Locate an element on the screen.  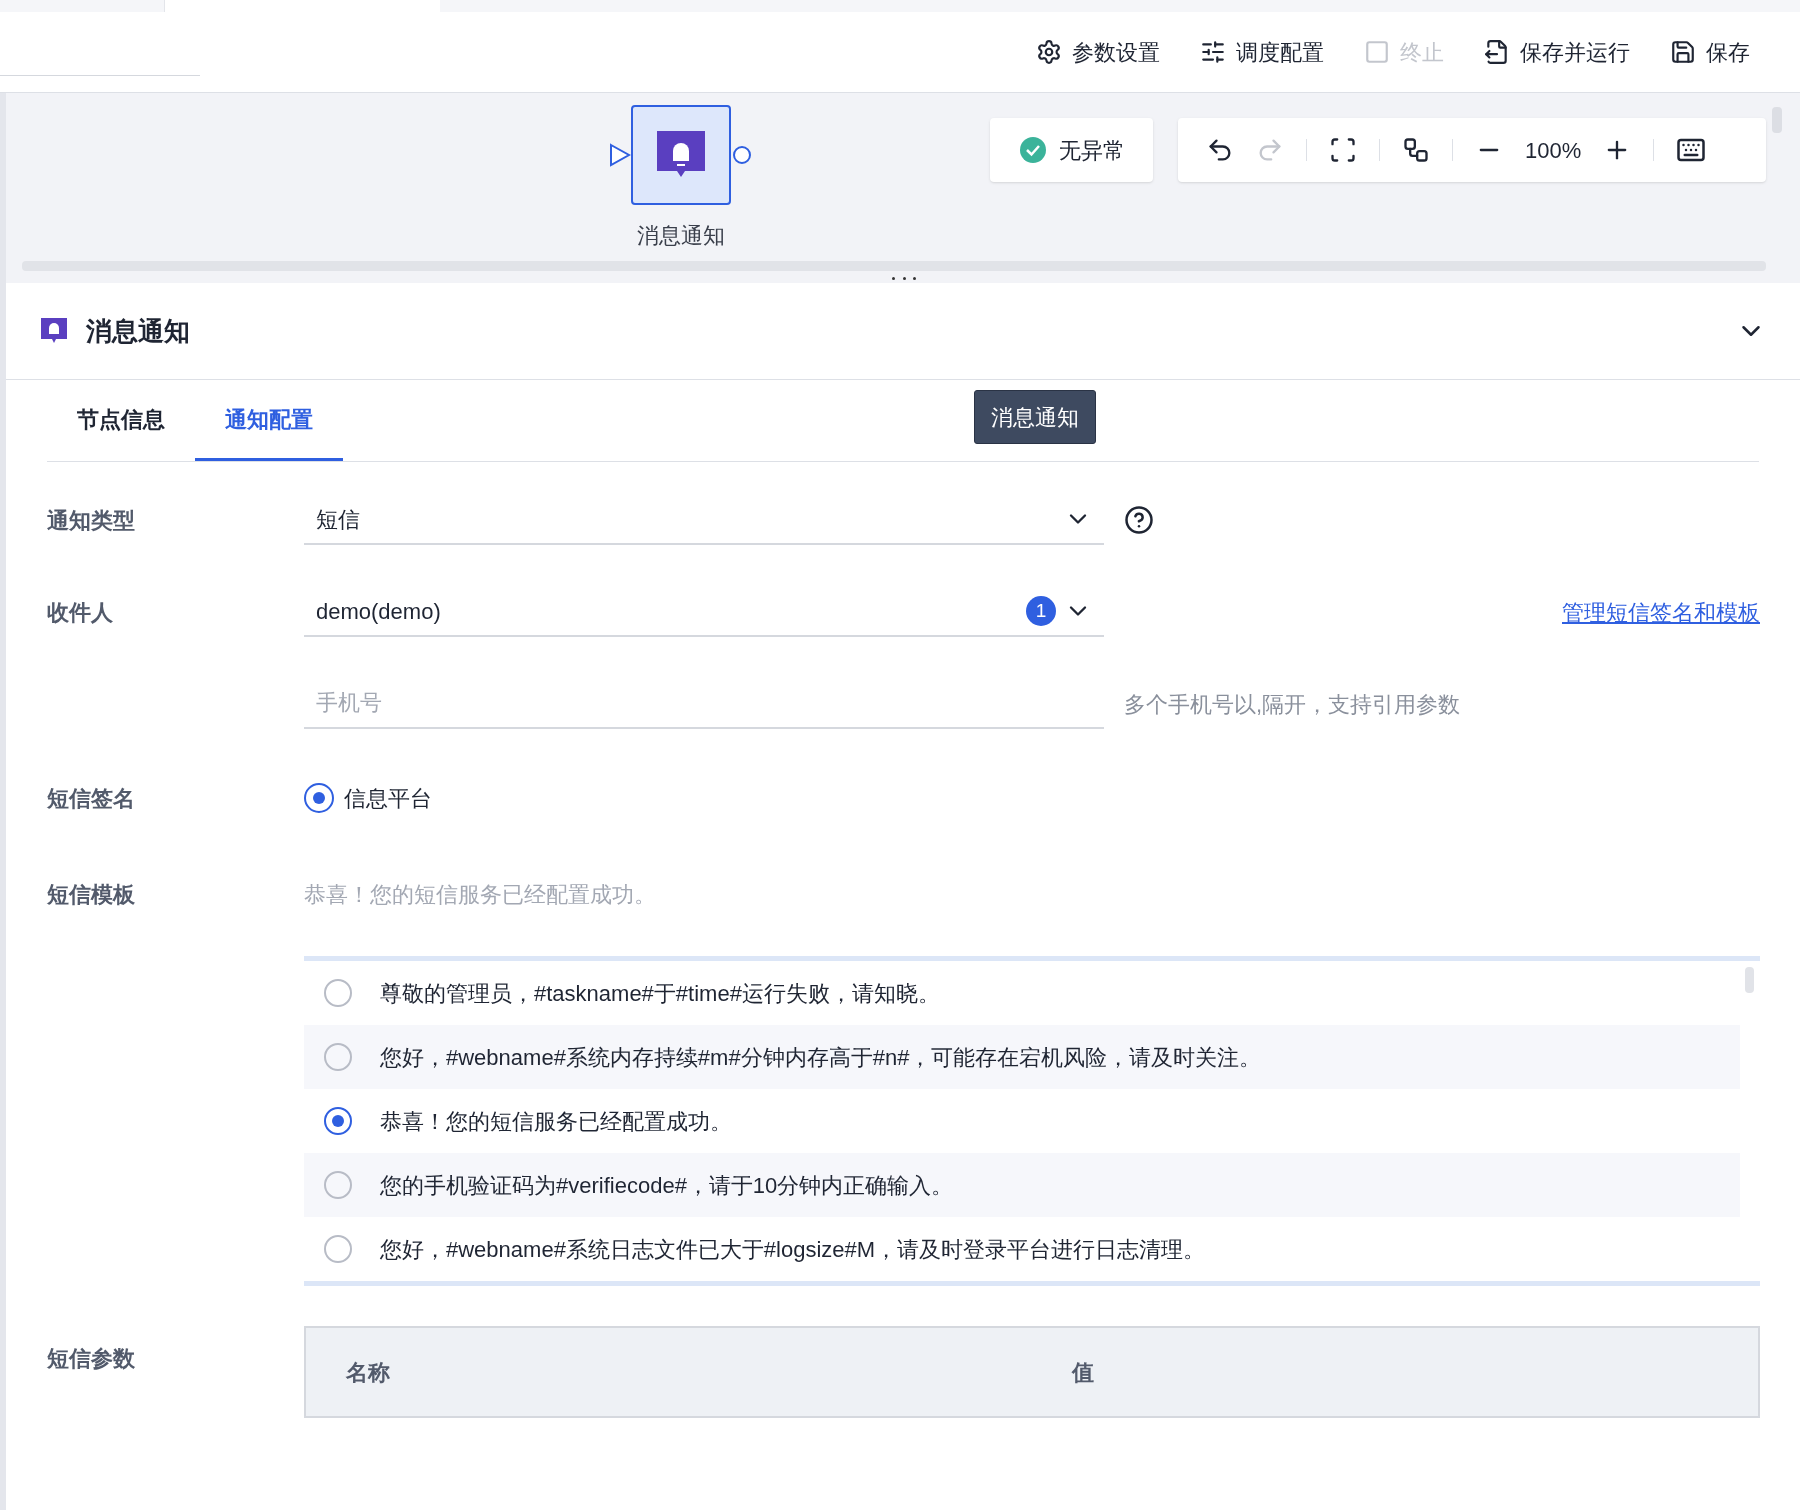
node-label: 消息通知 is located at coordinates (681, 236).